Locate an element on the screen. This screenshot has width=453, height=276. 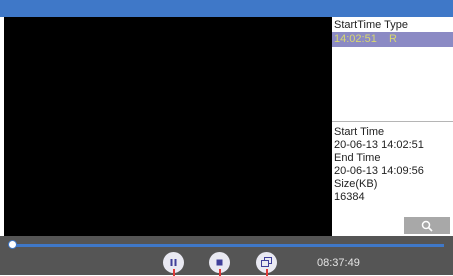
playback-time: 08:37:49 is located at coordinates (338, 263).